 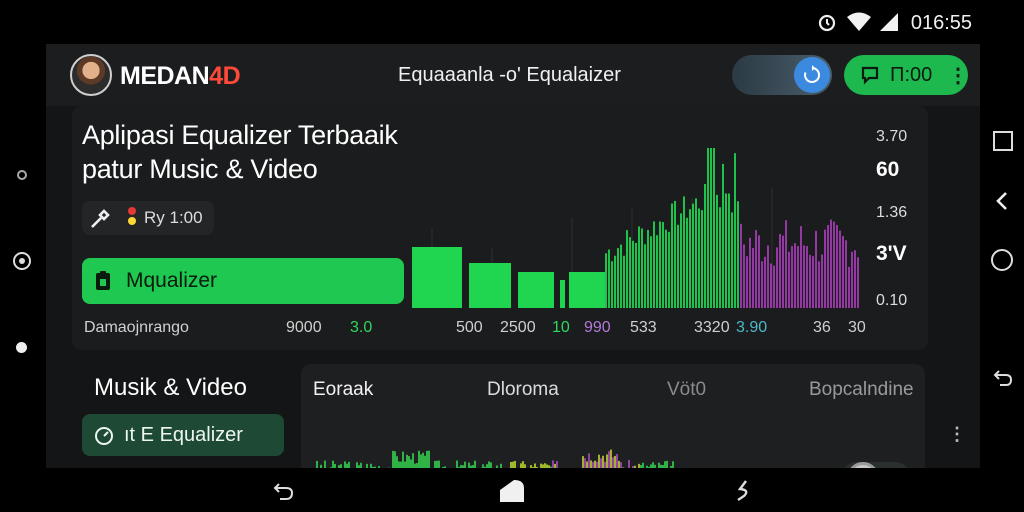 I want to click on x-tick-label: 30, so click(x=857, y=327).